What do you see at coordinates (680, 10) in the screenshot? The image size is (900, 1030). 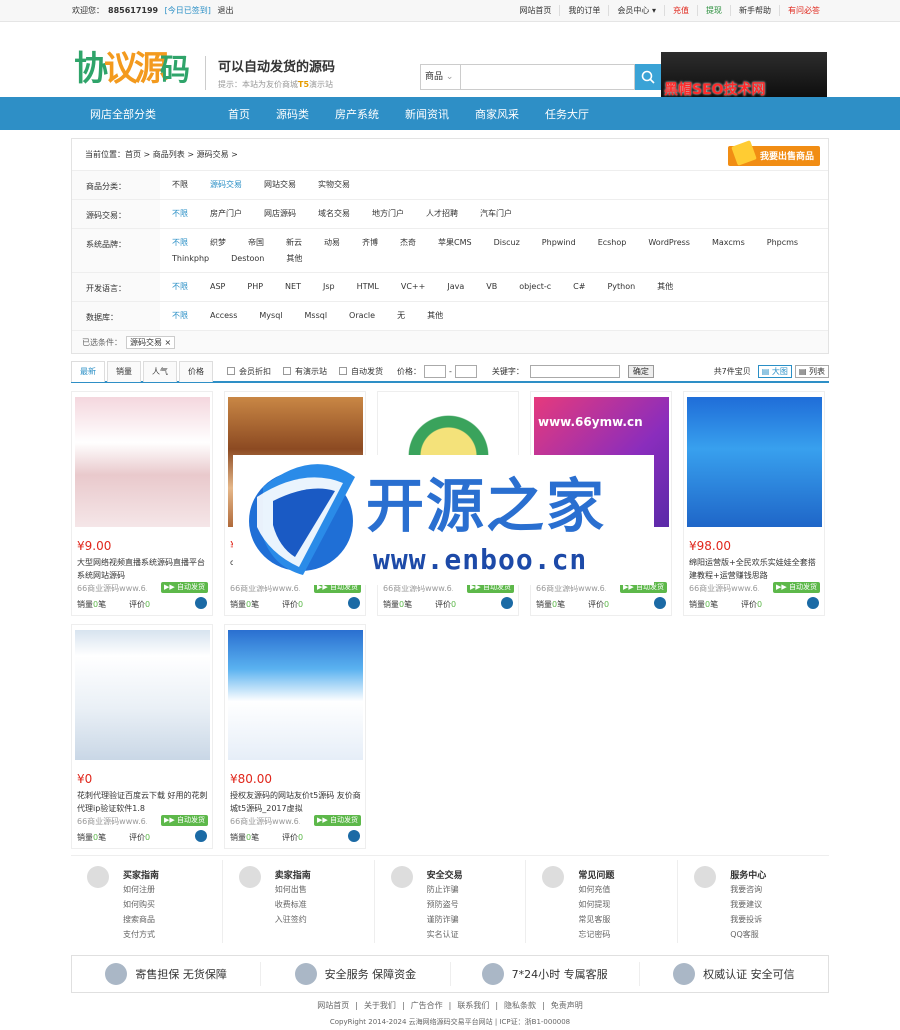 I see `top-link-recharge: 充值` at bounding box center [680, 10].